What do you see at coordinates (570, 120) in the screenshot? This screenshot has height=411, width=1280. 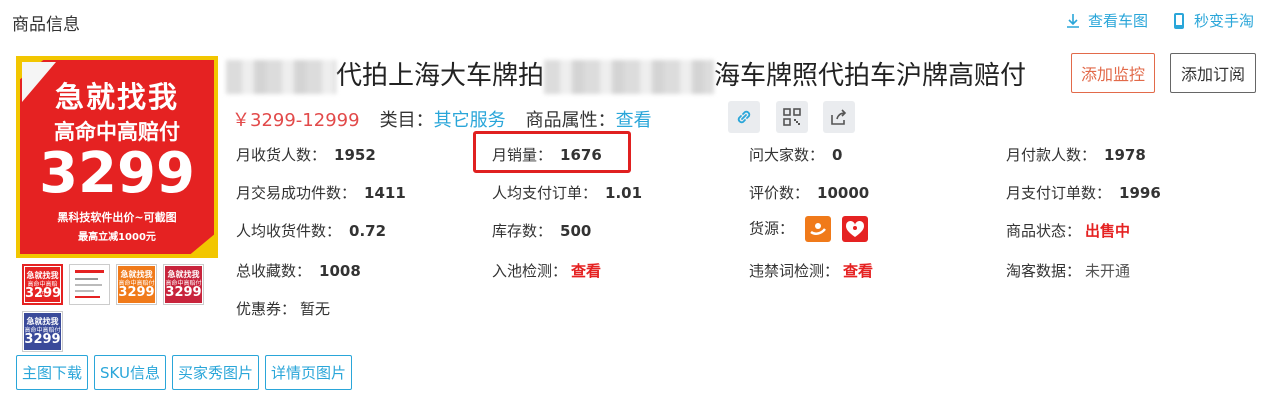 I see `attr-label: 商品属性：` at bounding box center [570, 120].